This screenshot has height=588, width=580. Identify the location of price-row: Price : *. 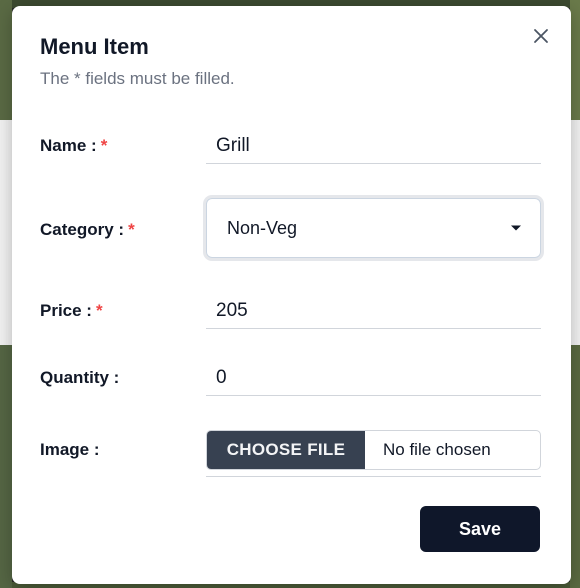
(291, 311).